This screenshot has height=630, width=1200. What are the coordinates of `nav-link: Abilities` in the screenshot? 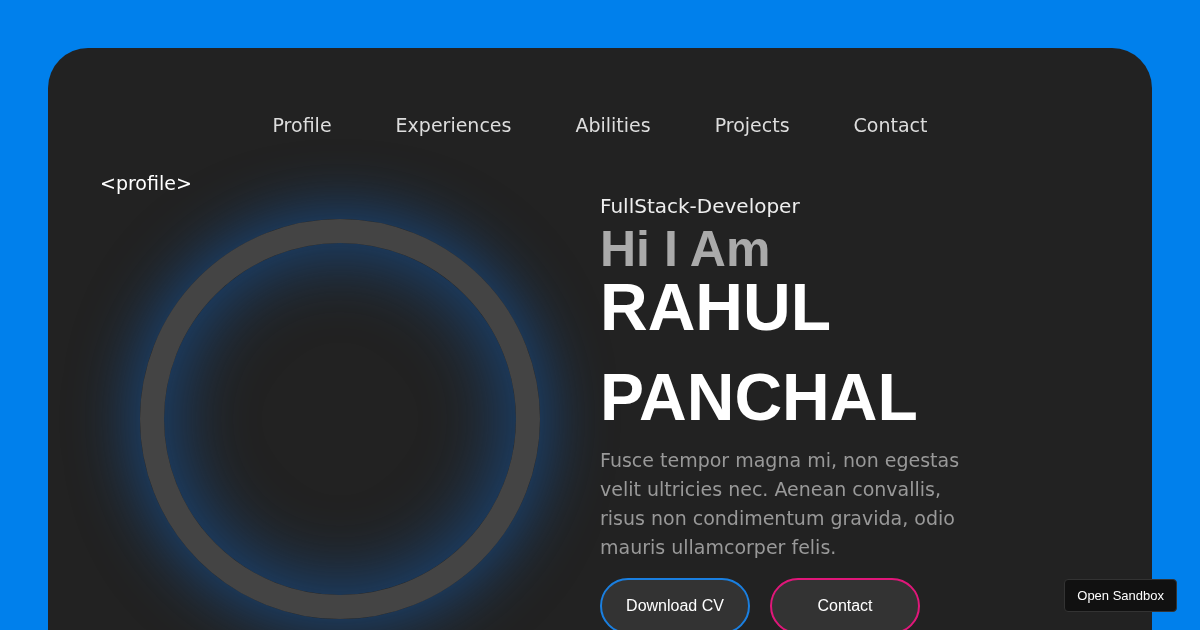 It's located at (613, 125).